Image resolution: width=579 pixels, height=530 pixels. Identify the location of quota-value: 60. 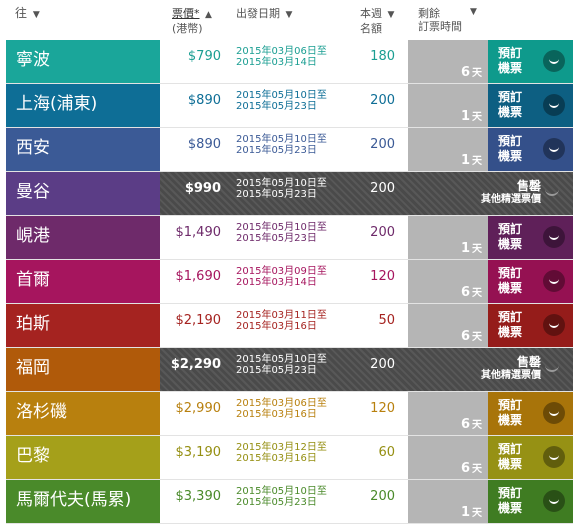
(386, 452).